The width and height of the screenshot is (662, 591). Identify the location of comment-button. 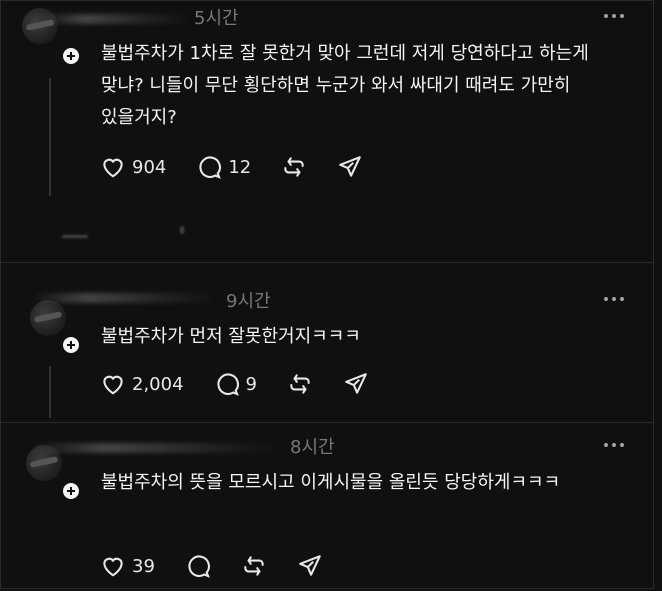
(198, 566).